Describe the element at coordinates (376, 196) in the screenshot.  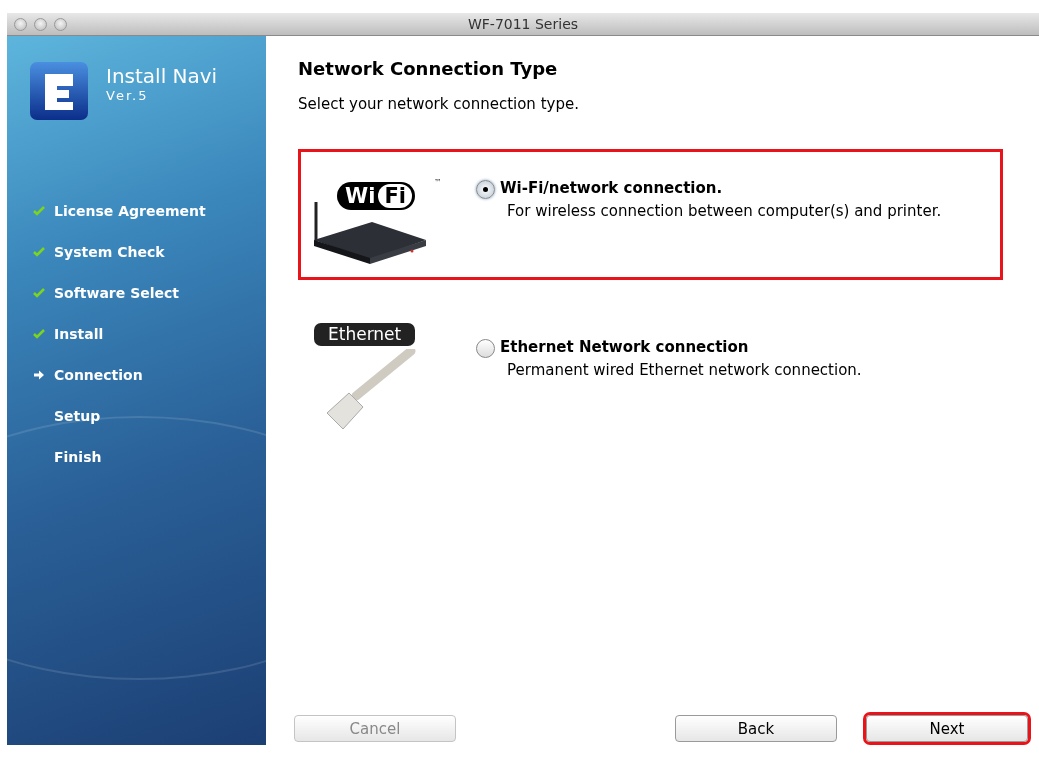
I see `wifi-logo: Wi Fi` at that location.